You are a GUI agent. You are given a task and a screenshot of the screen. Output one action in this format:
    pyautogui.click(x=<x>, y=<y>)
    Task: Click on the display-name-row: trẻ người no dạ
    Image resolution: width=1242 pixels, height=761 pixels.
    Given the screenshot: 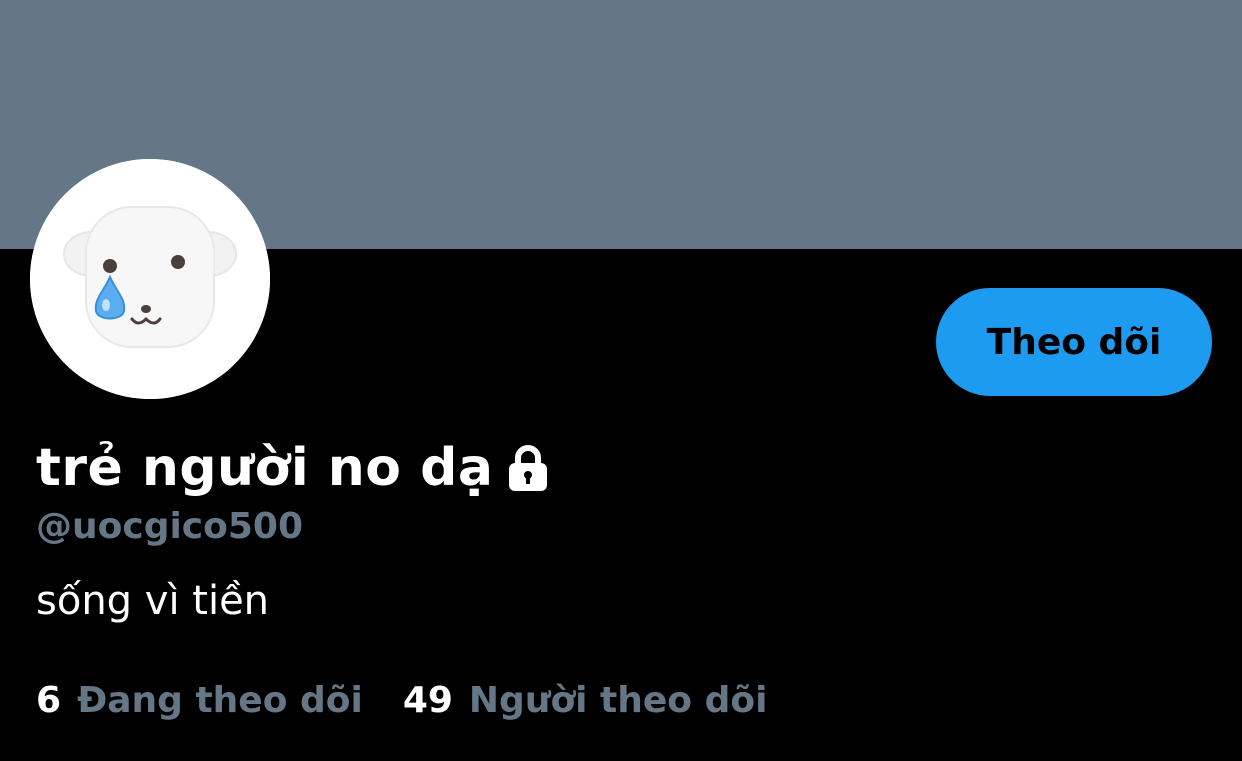 What is the action you would take?
    pyautogui.click(x=294, y=468)
    